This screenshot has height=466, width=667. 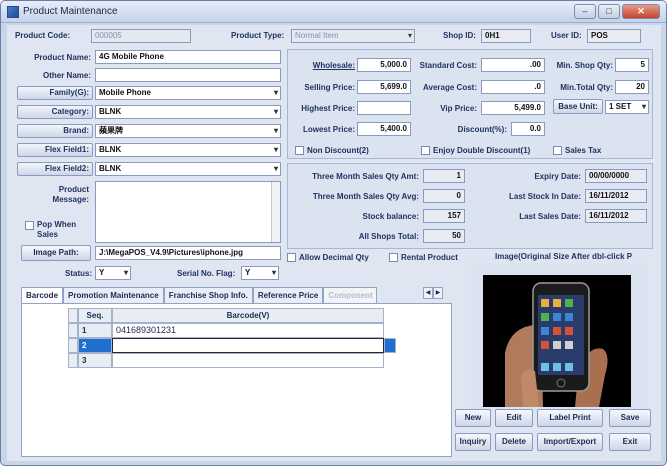 What do you see at coordinates (514, 418) in the screenshot?
I see `edit-button: Edit` at bounding box center [514, 418].